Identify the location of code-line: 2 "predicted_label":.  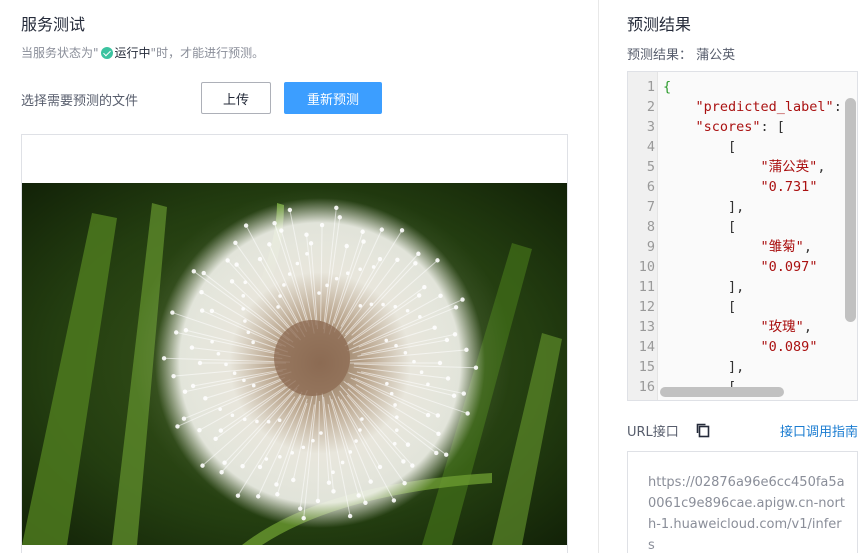
(742, 107).